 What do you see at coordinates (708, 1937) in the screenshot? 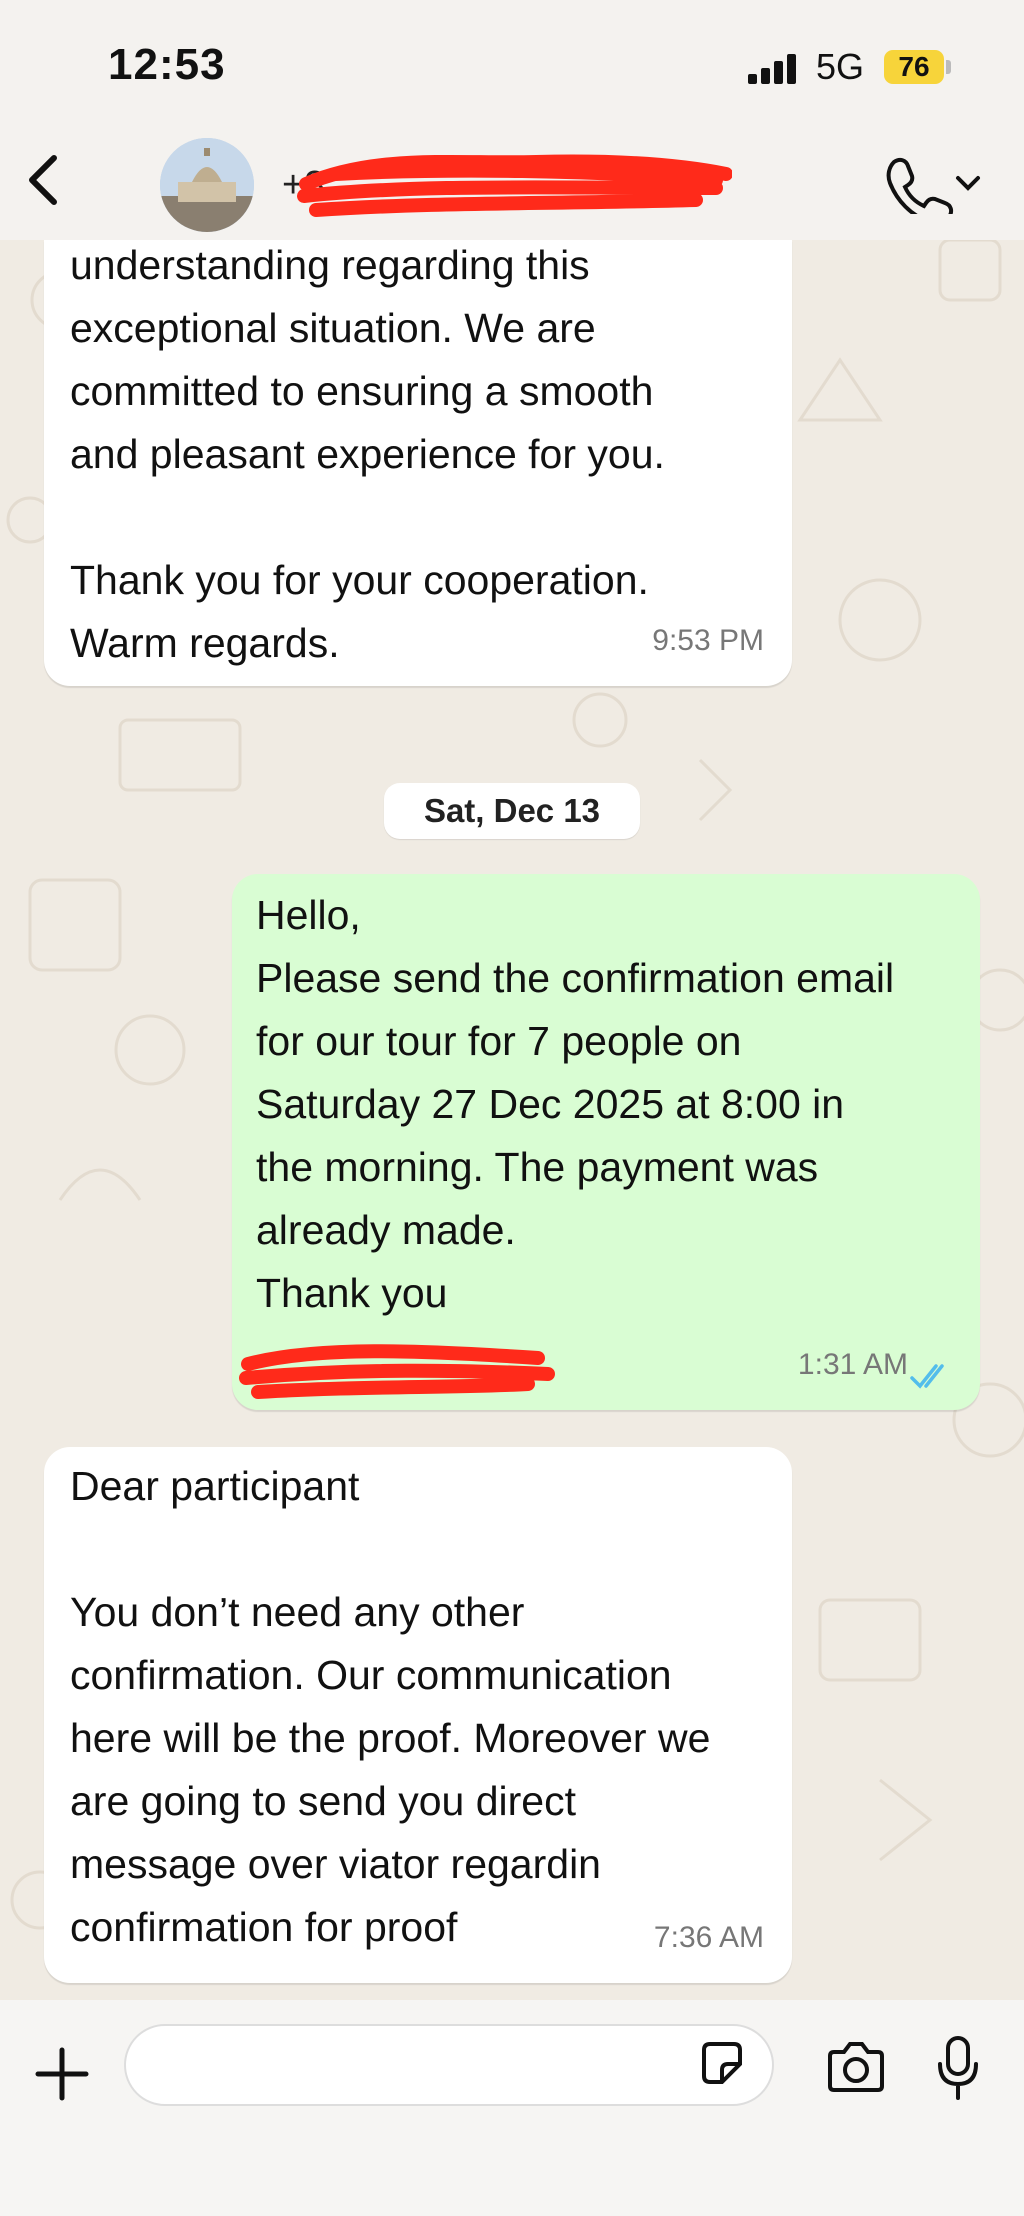
I see `message-time: 7:36 AM` at bounding box center [708, 1937].